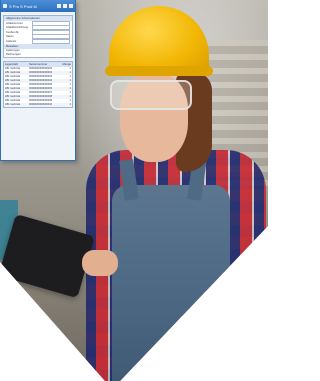 The height and width of the screenshot is (381, 320). Describe the element at coordinates (70, 104) in the screenshot. I see `cell: 1` at that location.